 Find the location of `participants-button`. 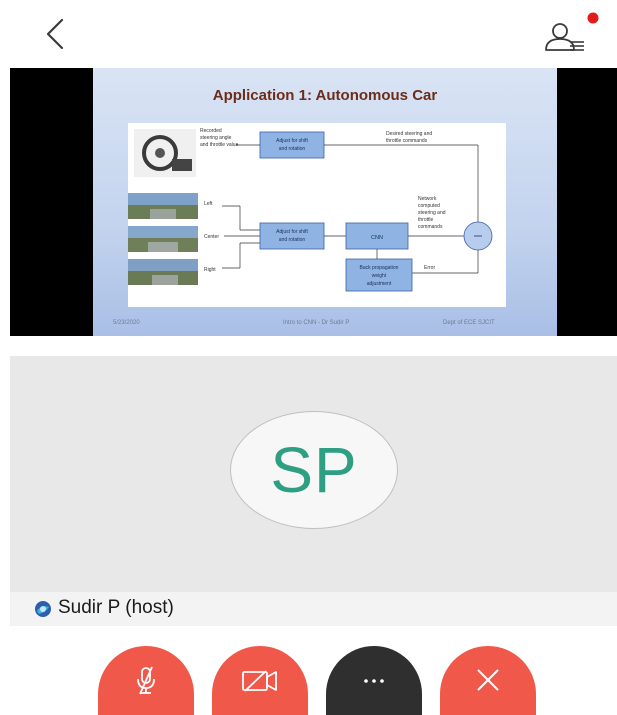

participants-button is located at coordinates (570, 35).